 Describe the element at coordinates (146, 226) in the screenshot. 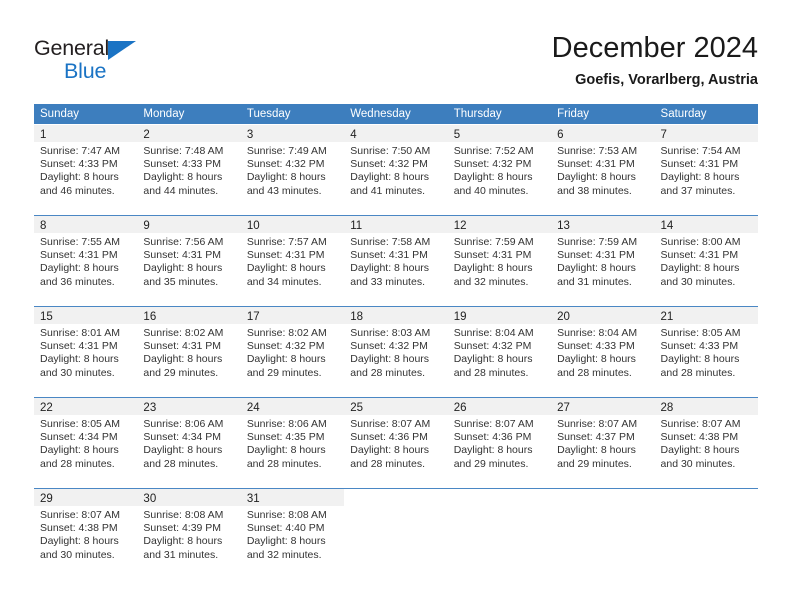

I see `day-number: 9` at that location.